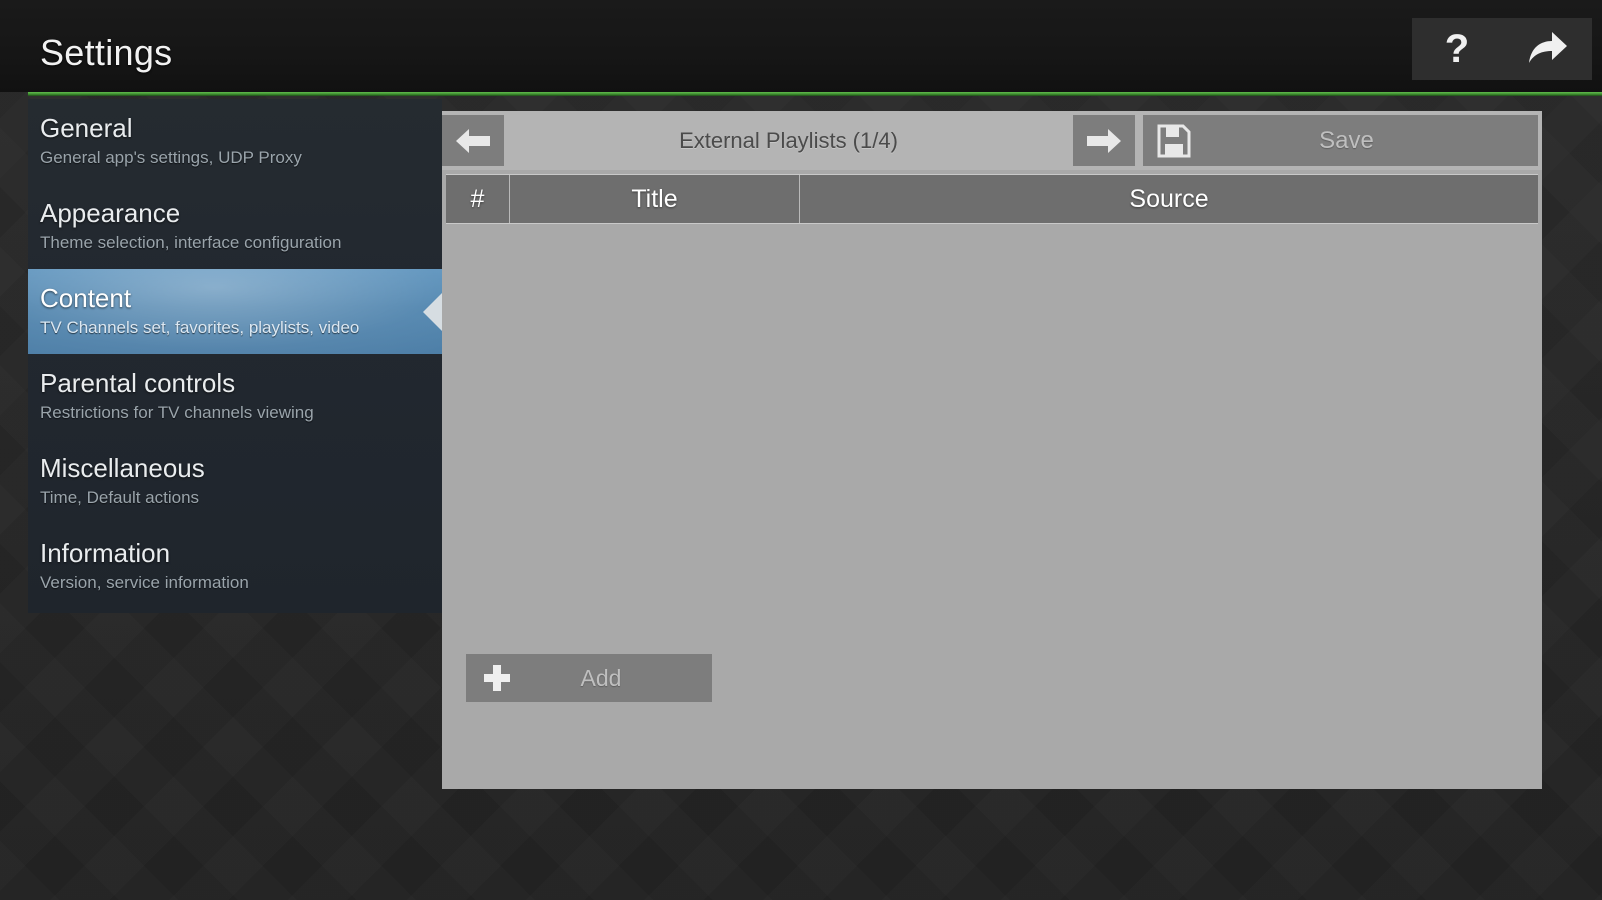 This screenshot has height=900, width=1602. What do you see at coordinates (106, 52) in the screenshot?
I see `page-title: Settings` at bounding box center [106, 52].